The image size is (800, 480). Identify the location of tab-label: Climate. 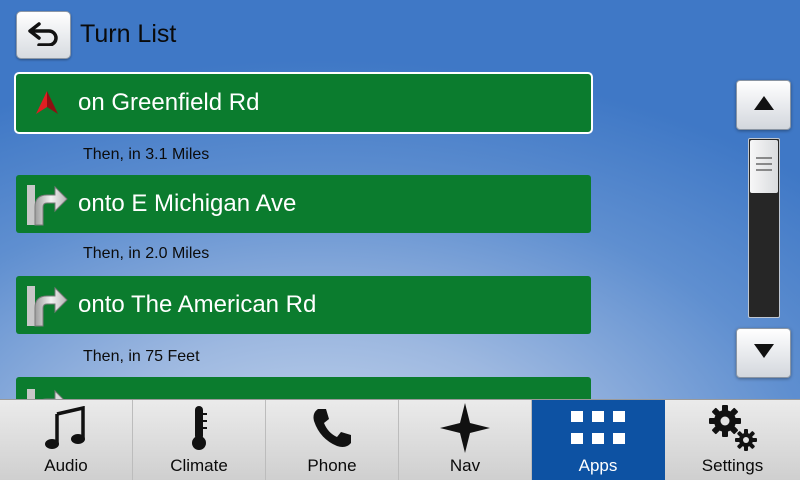
(199, 465).